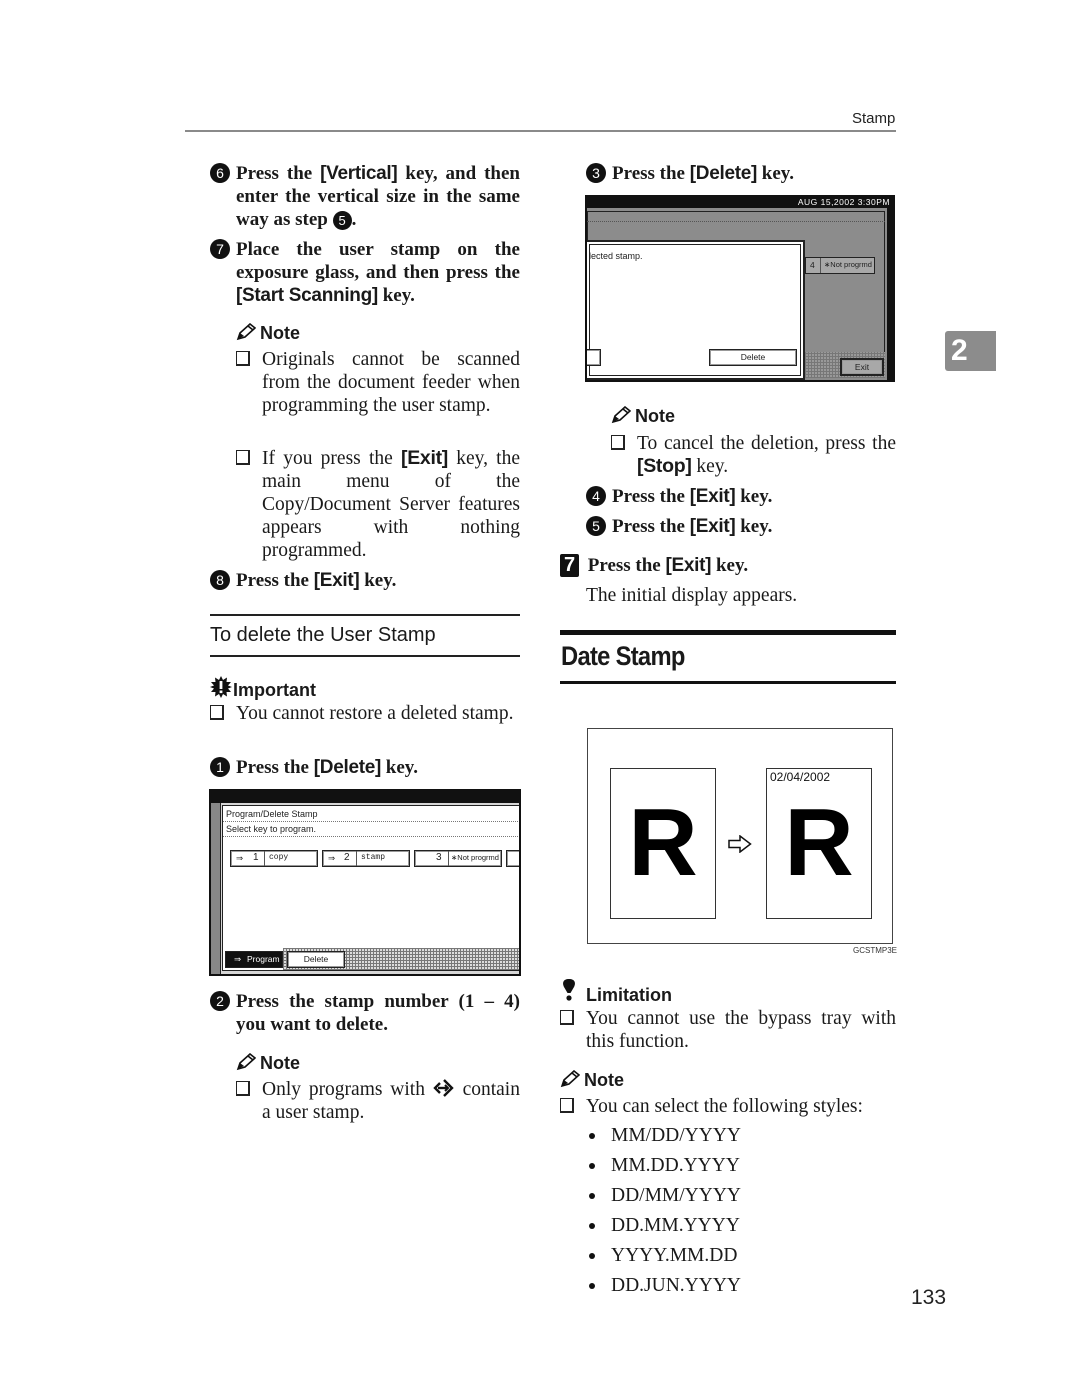 This screenshot has width=1080, height=1397. I want to click on step-number-5: 5, so click(596, 526).